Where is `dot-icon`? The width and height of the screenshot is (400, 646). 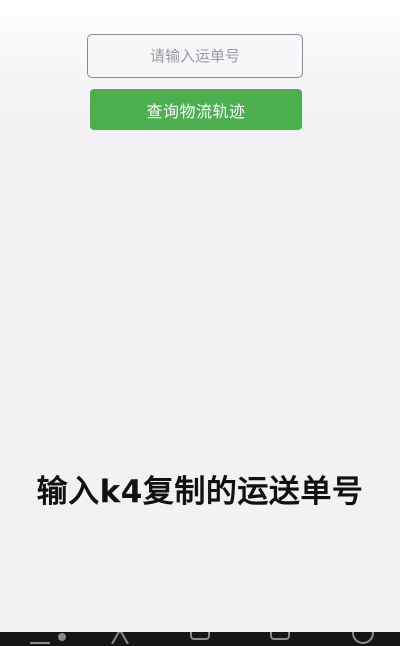
dot-icon is located at coordinates (62, 637).